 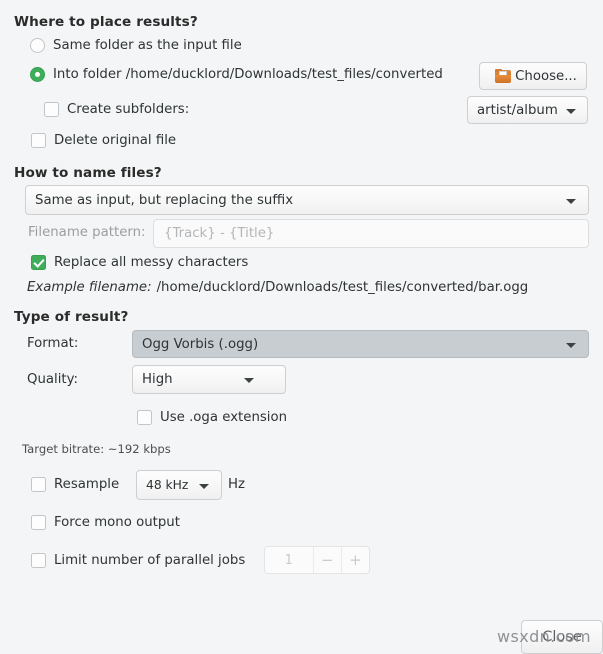 I want to click on resample-rate-value: 48 kHz, so click(x=167, y=485).